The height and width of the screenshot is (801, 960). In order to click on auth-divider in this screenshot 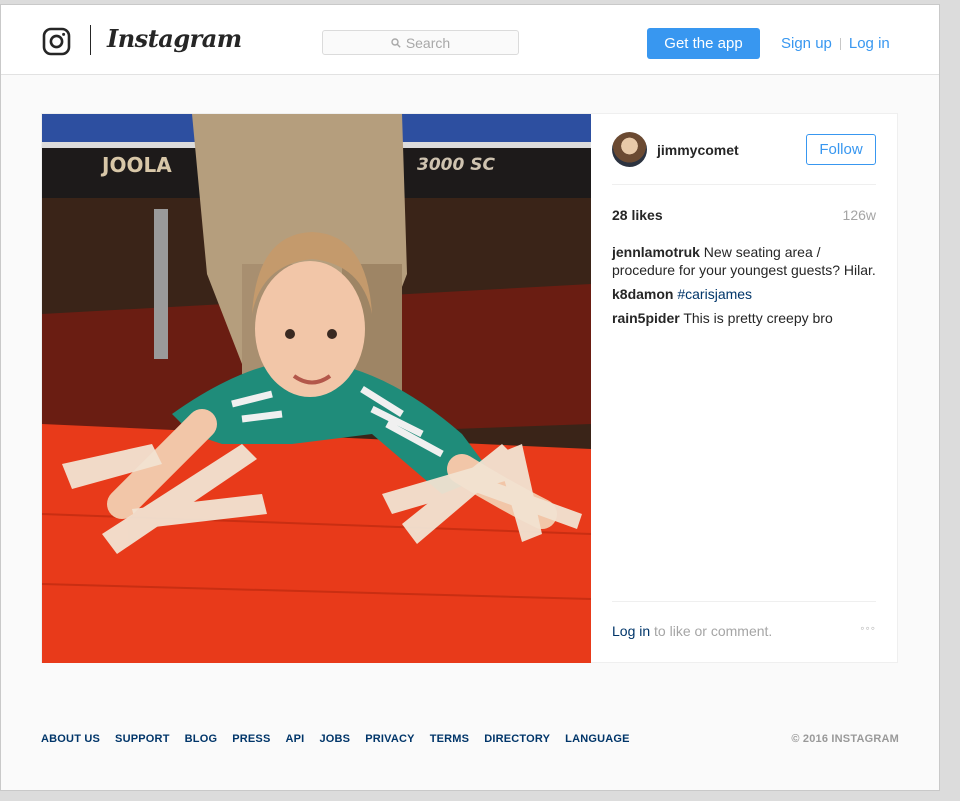, I will do `click(840, 43)`.